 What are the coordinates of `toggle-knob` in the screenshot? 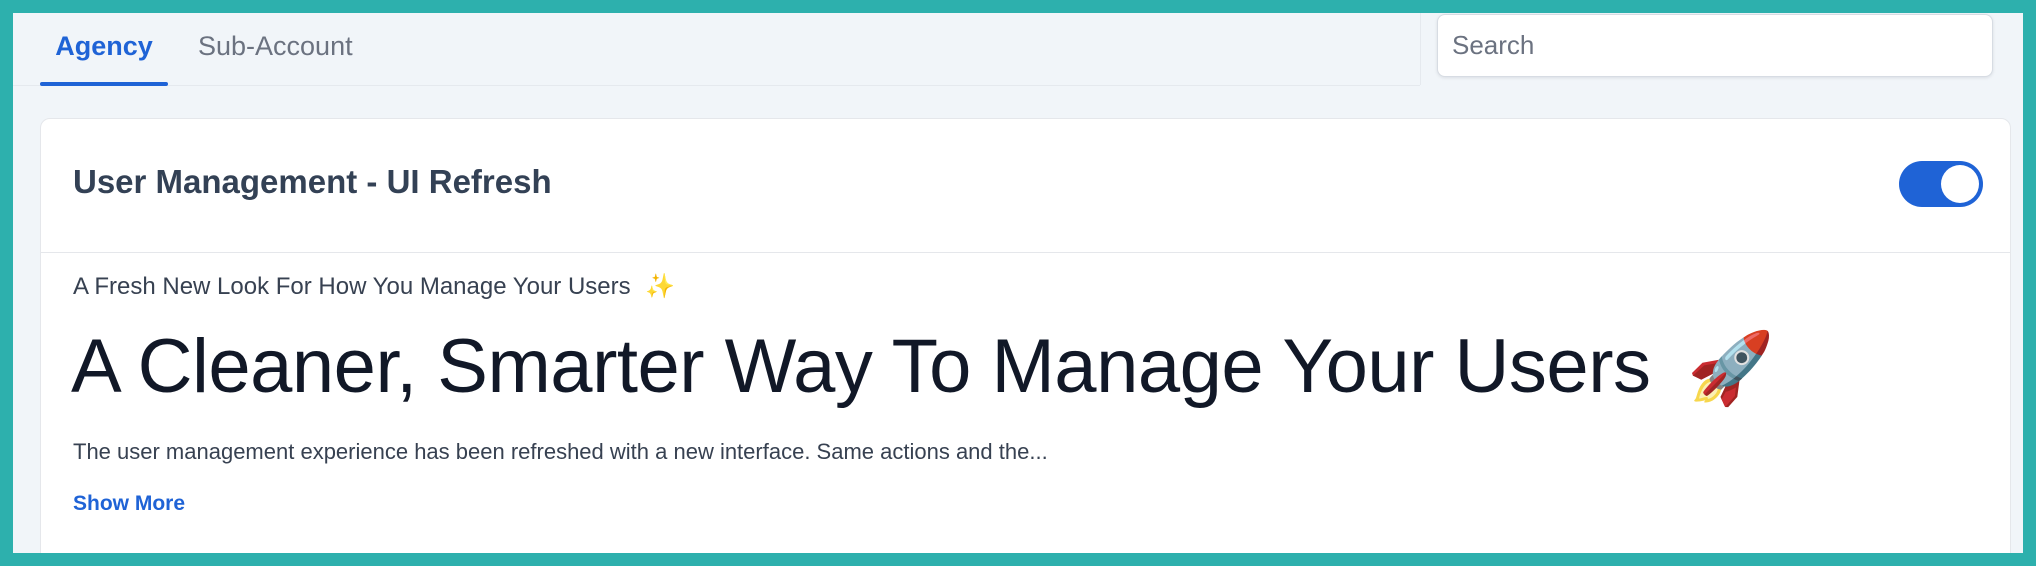 It's located at (1960, 184).